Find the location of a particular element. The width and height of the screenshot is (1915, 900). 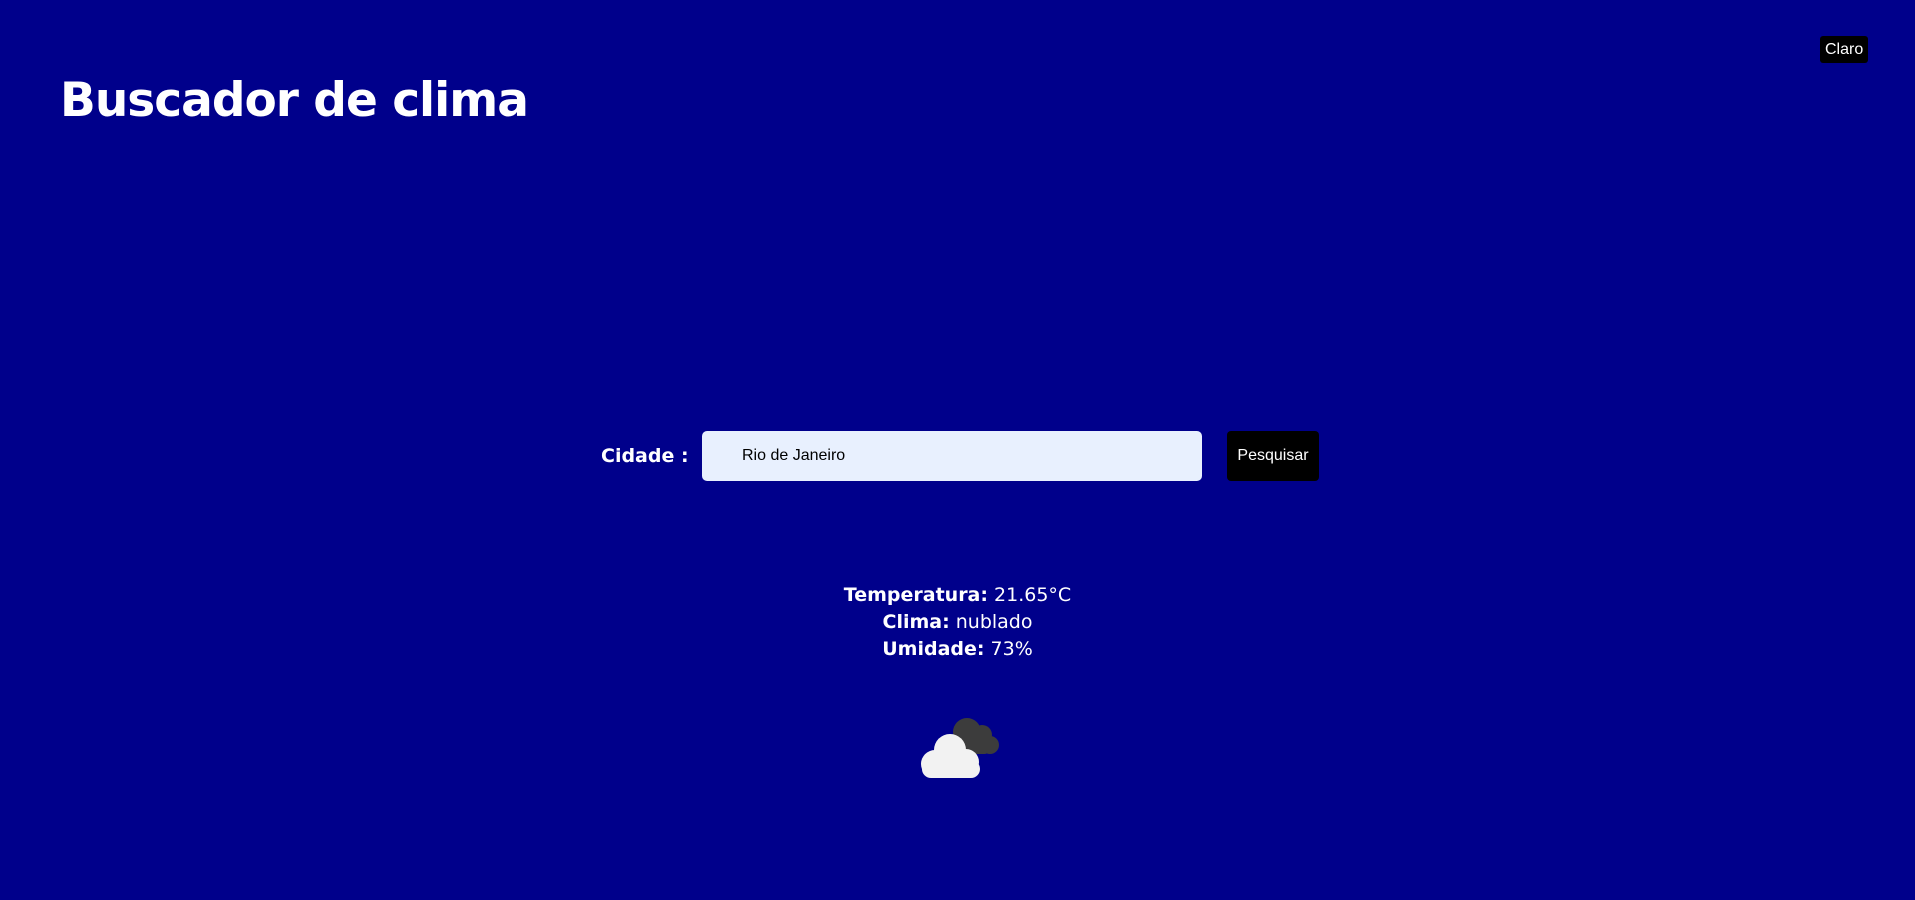

humidity-label: Umidade: is located at coordinates (933, 649).